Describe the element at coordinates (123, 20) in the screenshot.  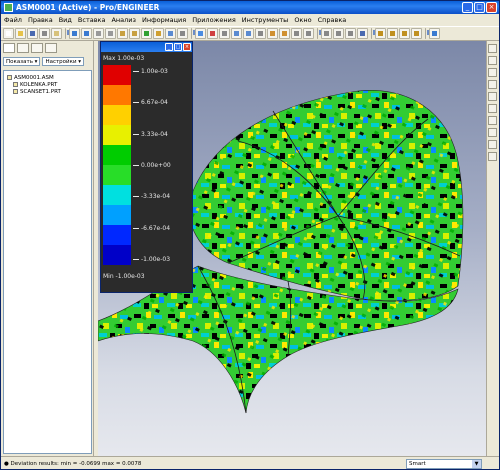
I see `menu-item: Анализ` at that location.